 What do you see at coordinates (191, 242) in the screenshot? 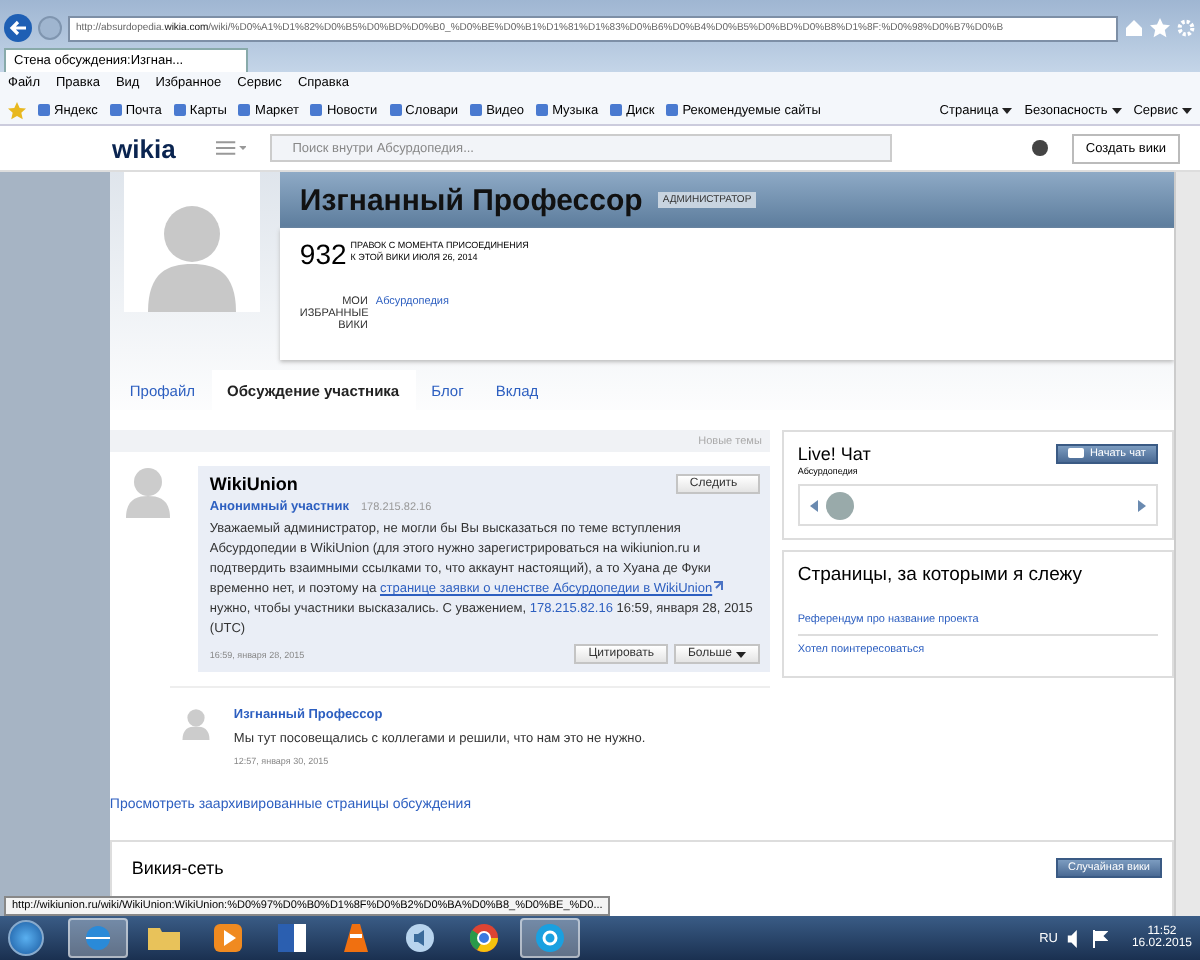
I see `avatar-placeholder` at bounding box center [191, 242].